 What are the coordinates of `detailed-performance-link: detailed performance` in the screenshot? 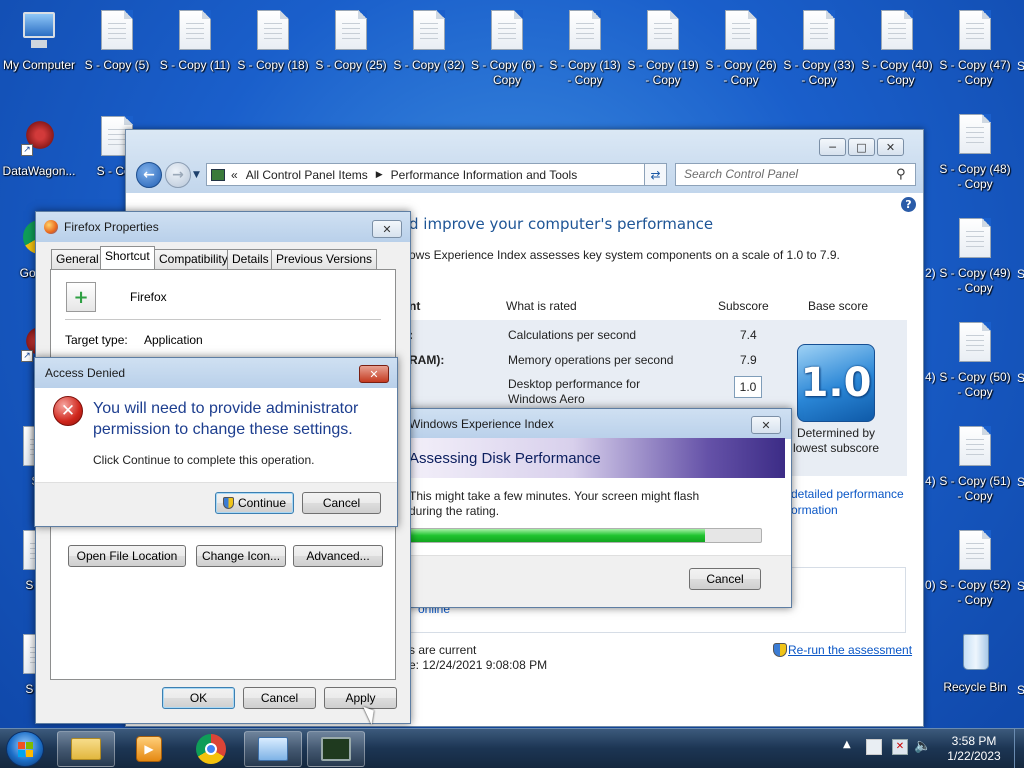 It's located at (847, 494).